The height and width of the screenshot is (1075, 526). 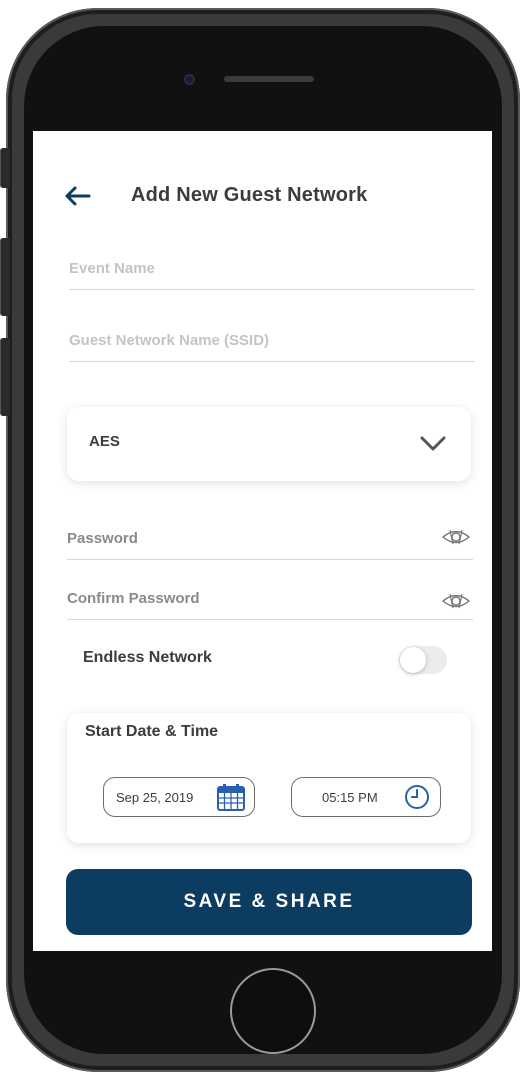 I want to click on date-picker: Sep 25, 2019, so click(x=179, y=797).